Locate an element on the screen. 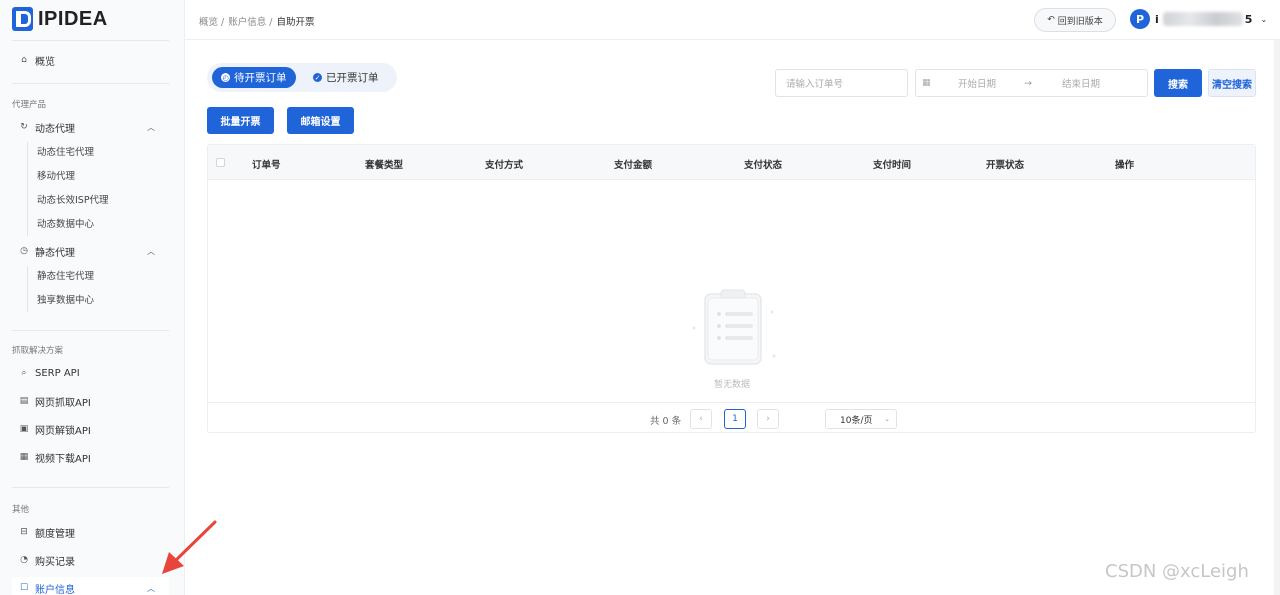 This screenshot has height=595, width=1280. next-page-button: › is located at coordinates (768, 419).